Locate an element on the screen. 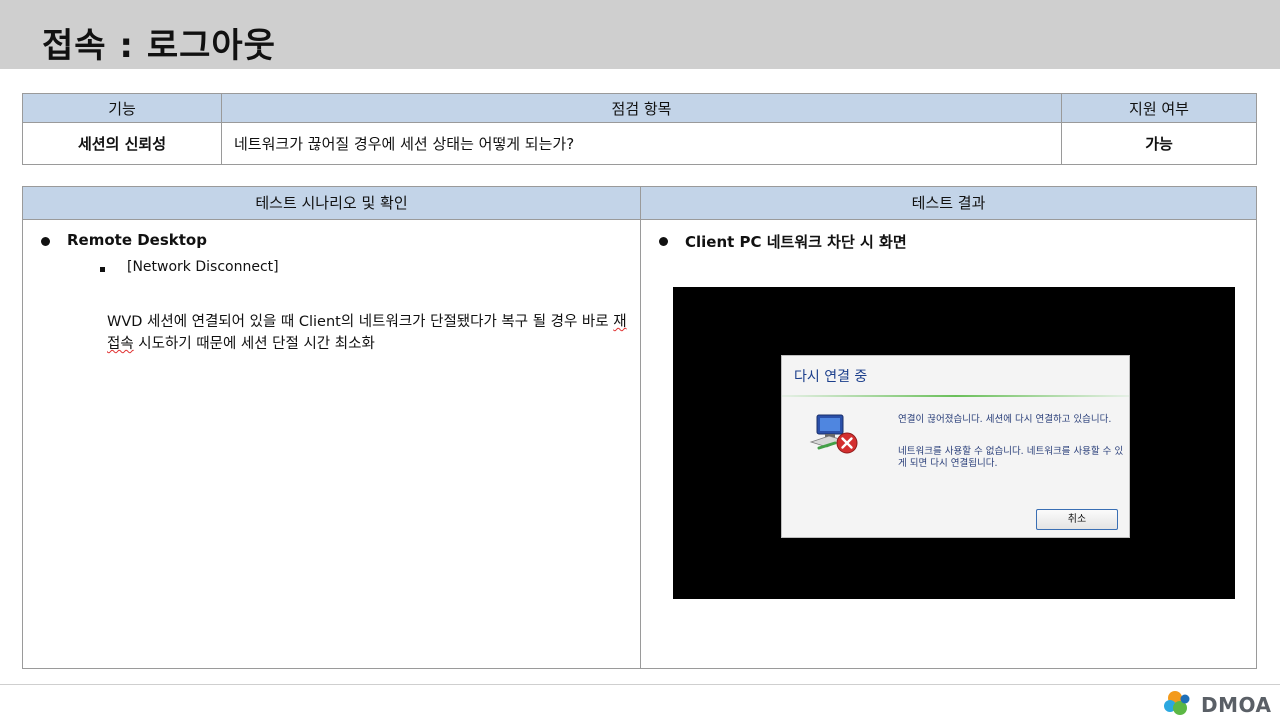 This screenshot has width=1280, height=720. scenario-sub-item: [Network Disconnect] is located at coordinates (203, 267).